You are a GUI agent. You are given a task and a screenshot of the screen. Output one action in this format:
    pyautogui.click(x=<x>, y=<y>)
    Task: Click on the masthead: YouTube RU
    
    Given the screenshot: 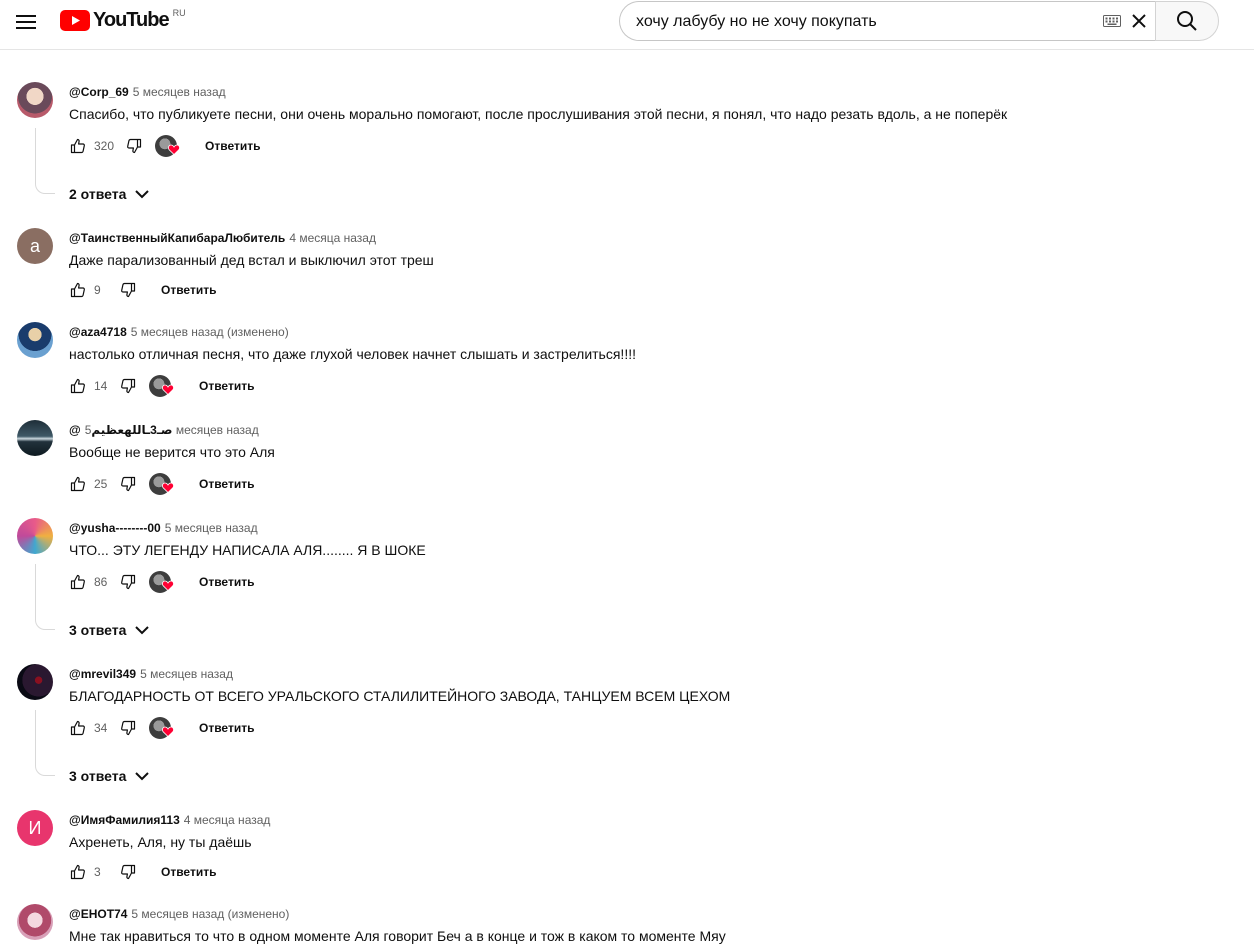 What is the action you would take?
    pyautogui.click(x=627, y=25)
    